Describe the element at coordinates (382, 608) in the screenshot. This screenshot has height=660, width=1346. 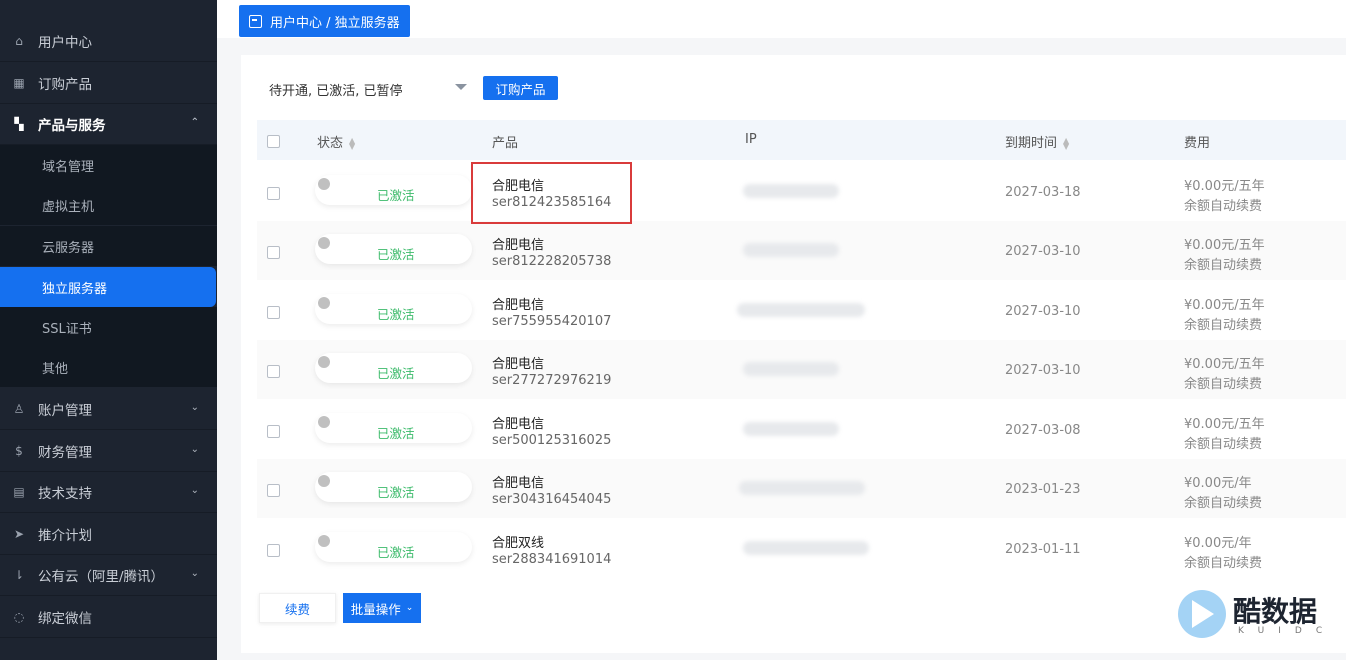
I see `batch-operation-button: 批量操作 ⌄` at that location.